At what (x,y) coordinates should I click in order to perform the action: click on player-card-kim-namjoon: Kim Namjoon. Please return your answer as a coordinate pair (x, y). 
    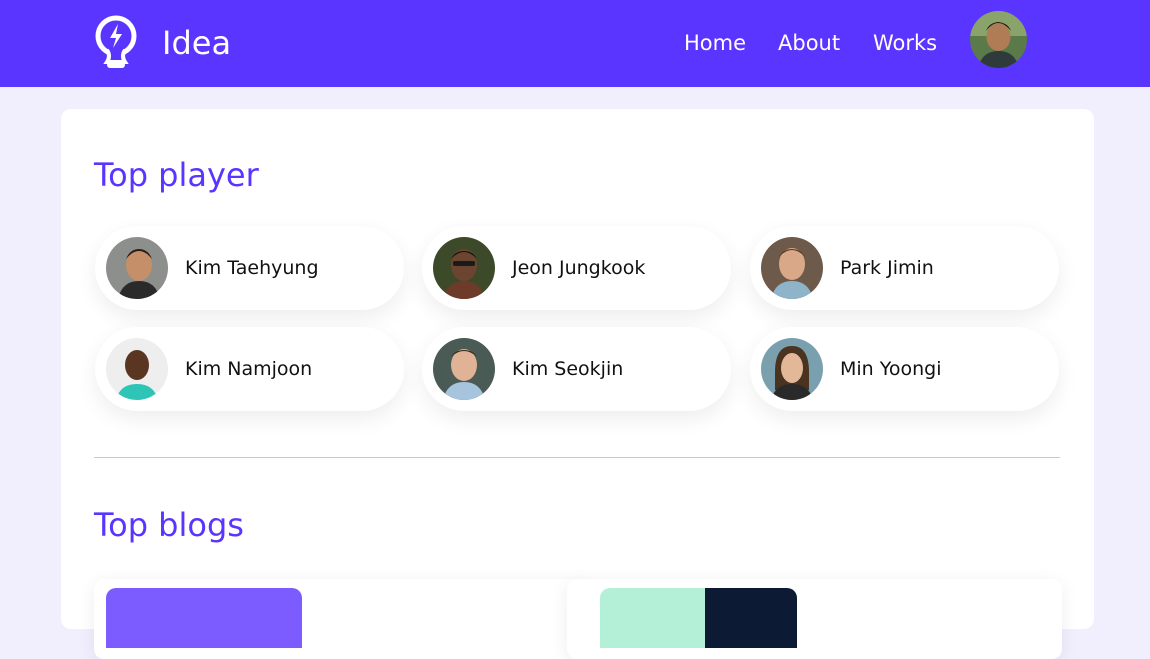
    Looking at the image, I should click on (249, 369).